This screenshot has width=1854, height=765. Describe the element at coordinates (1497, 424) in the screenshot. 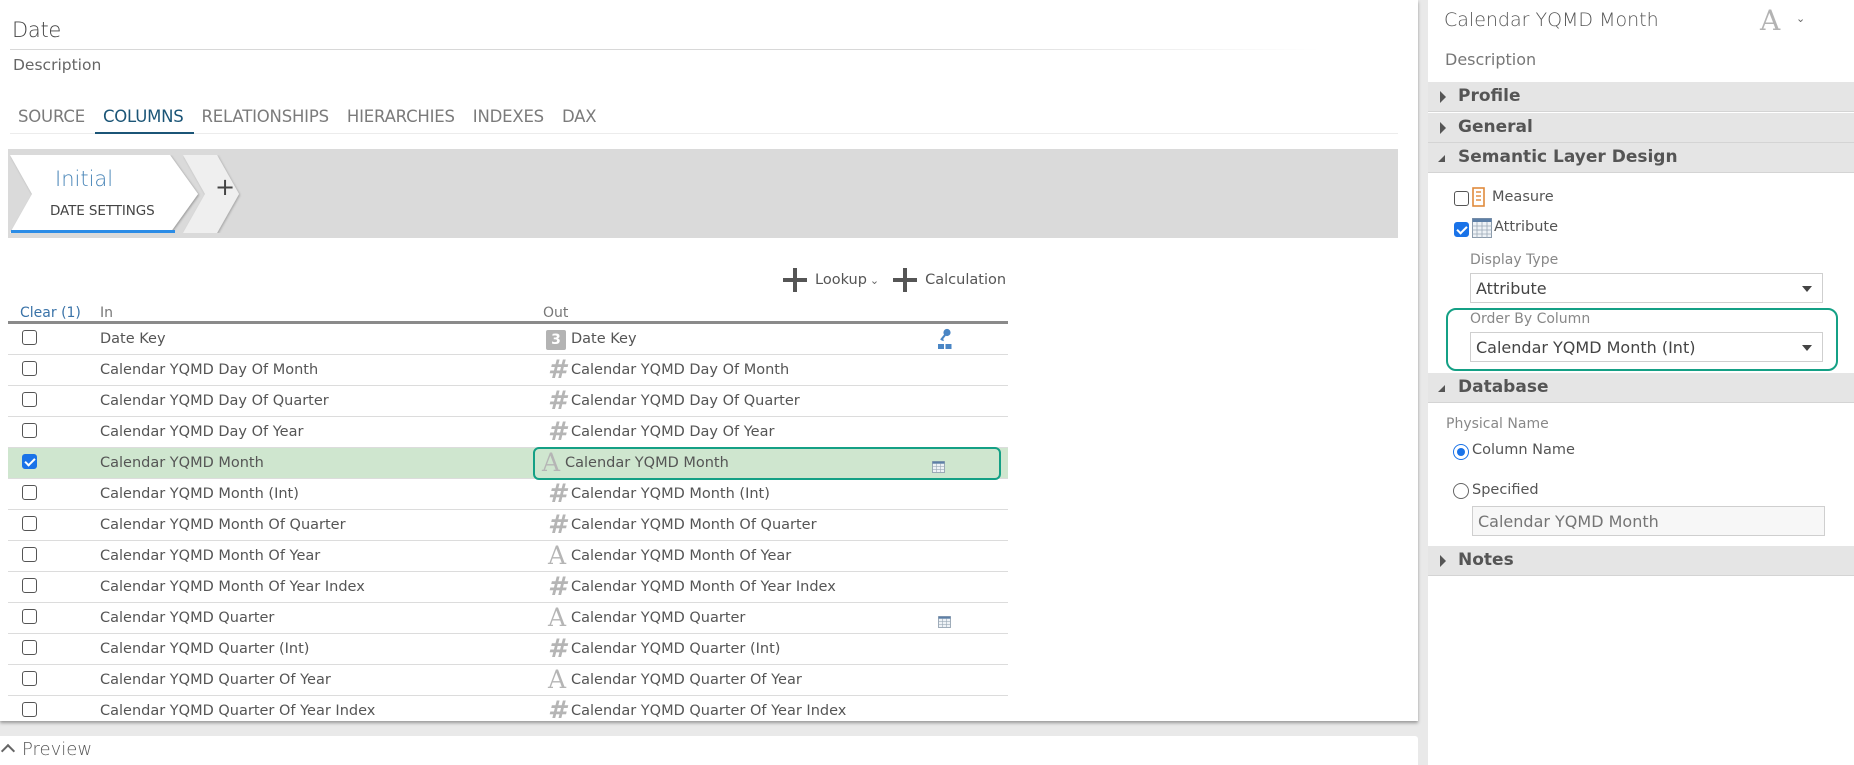

I see `physical-name-label: Physical Name` at that location.